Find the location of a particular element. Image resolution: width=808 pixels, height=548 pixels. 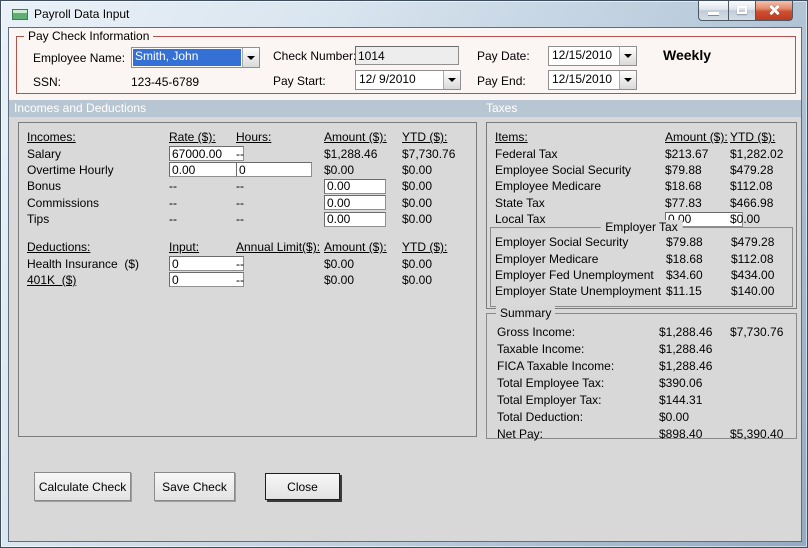

cell-value: $213.67 is located at coordinates (687, 153).